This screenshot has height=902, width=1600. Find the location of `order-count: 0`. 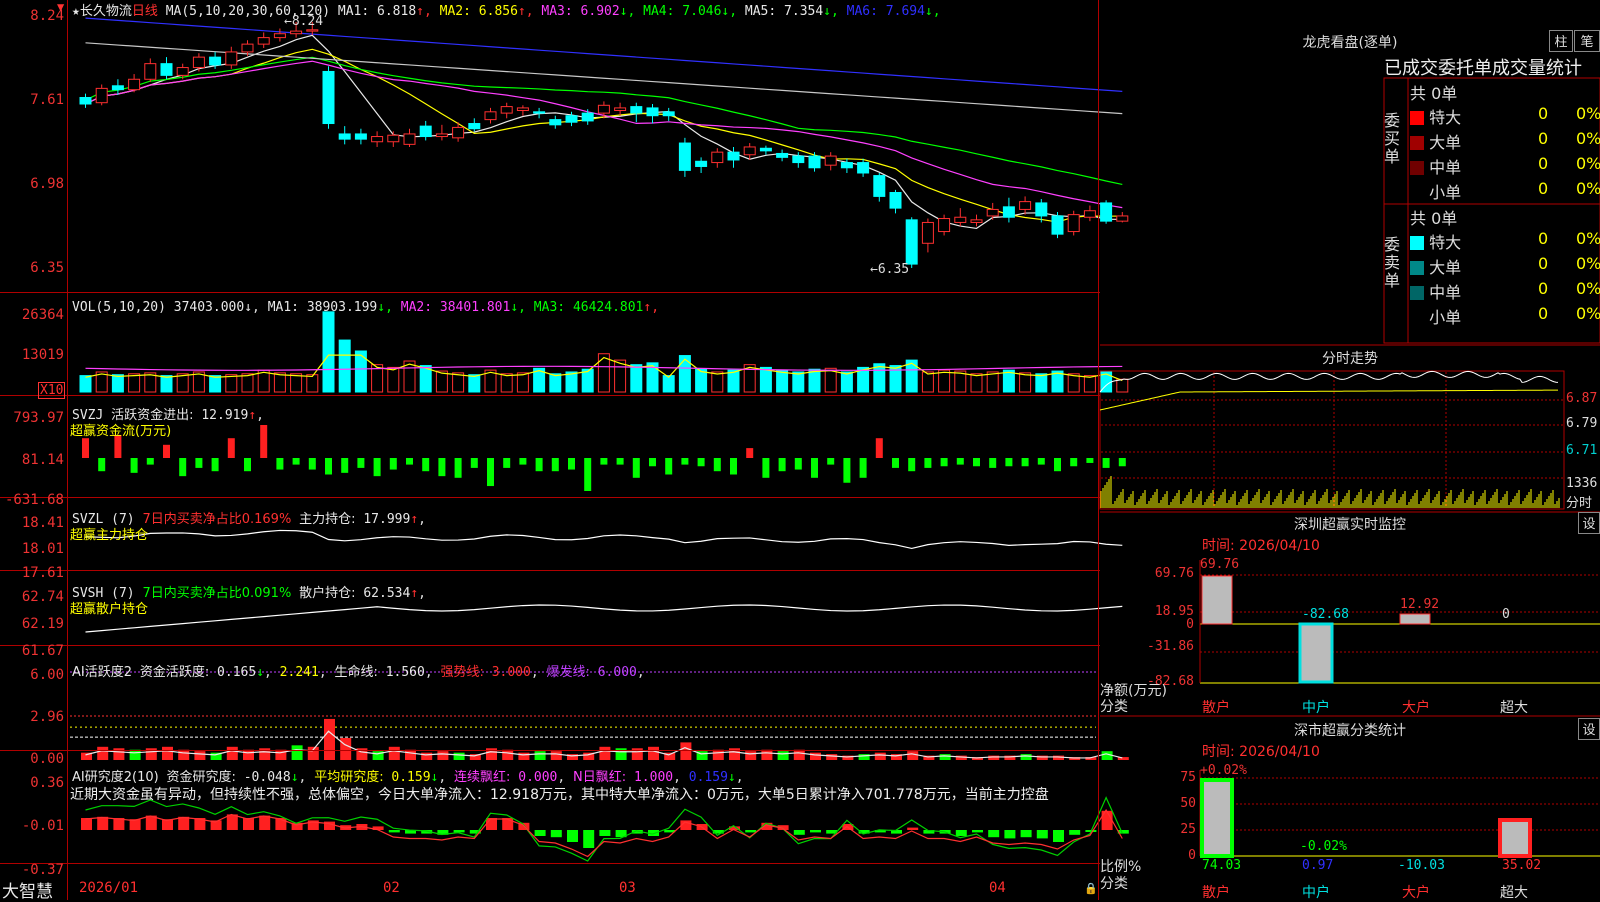

order-count: 0 is located at coordinates (1543, 163).